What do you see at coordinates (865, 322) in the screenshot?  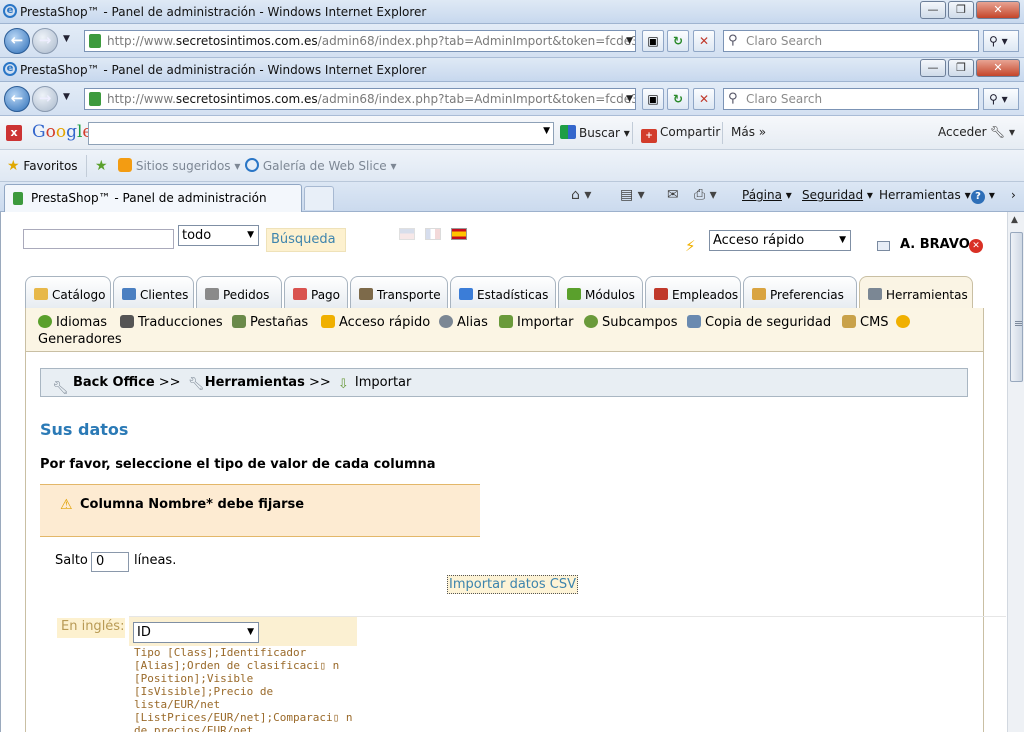 I see `submenu-cms: CMS` at bounding box center [865, 322].